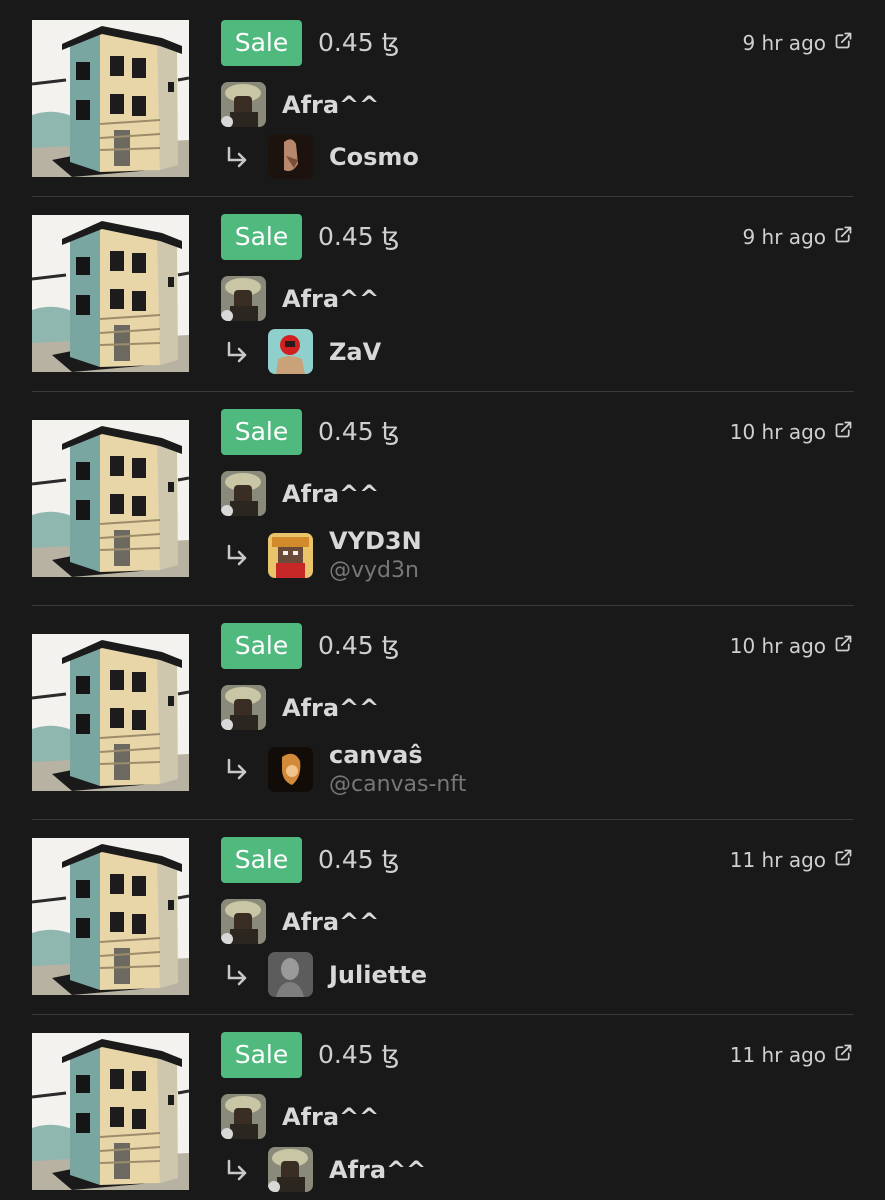 Image resolution: width=885 pixels, height=1200 pixels. I want to click on buyer-name: ZaV, so click(355, 352).